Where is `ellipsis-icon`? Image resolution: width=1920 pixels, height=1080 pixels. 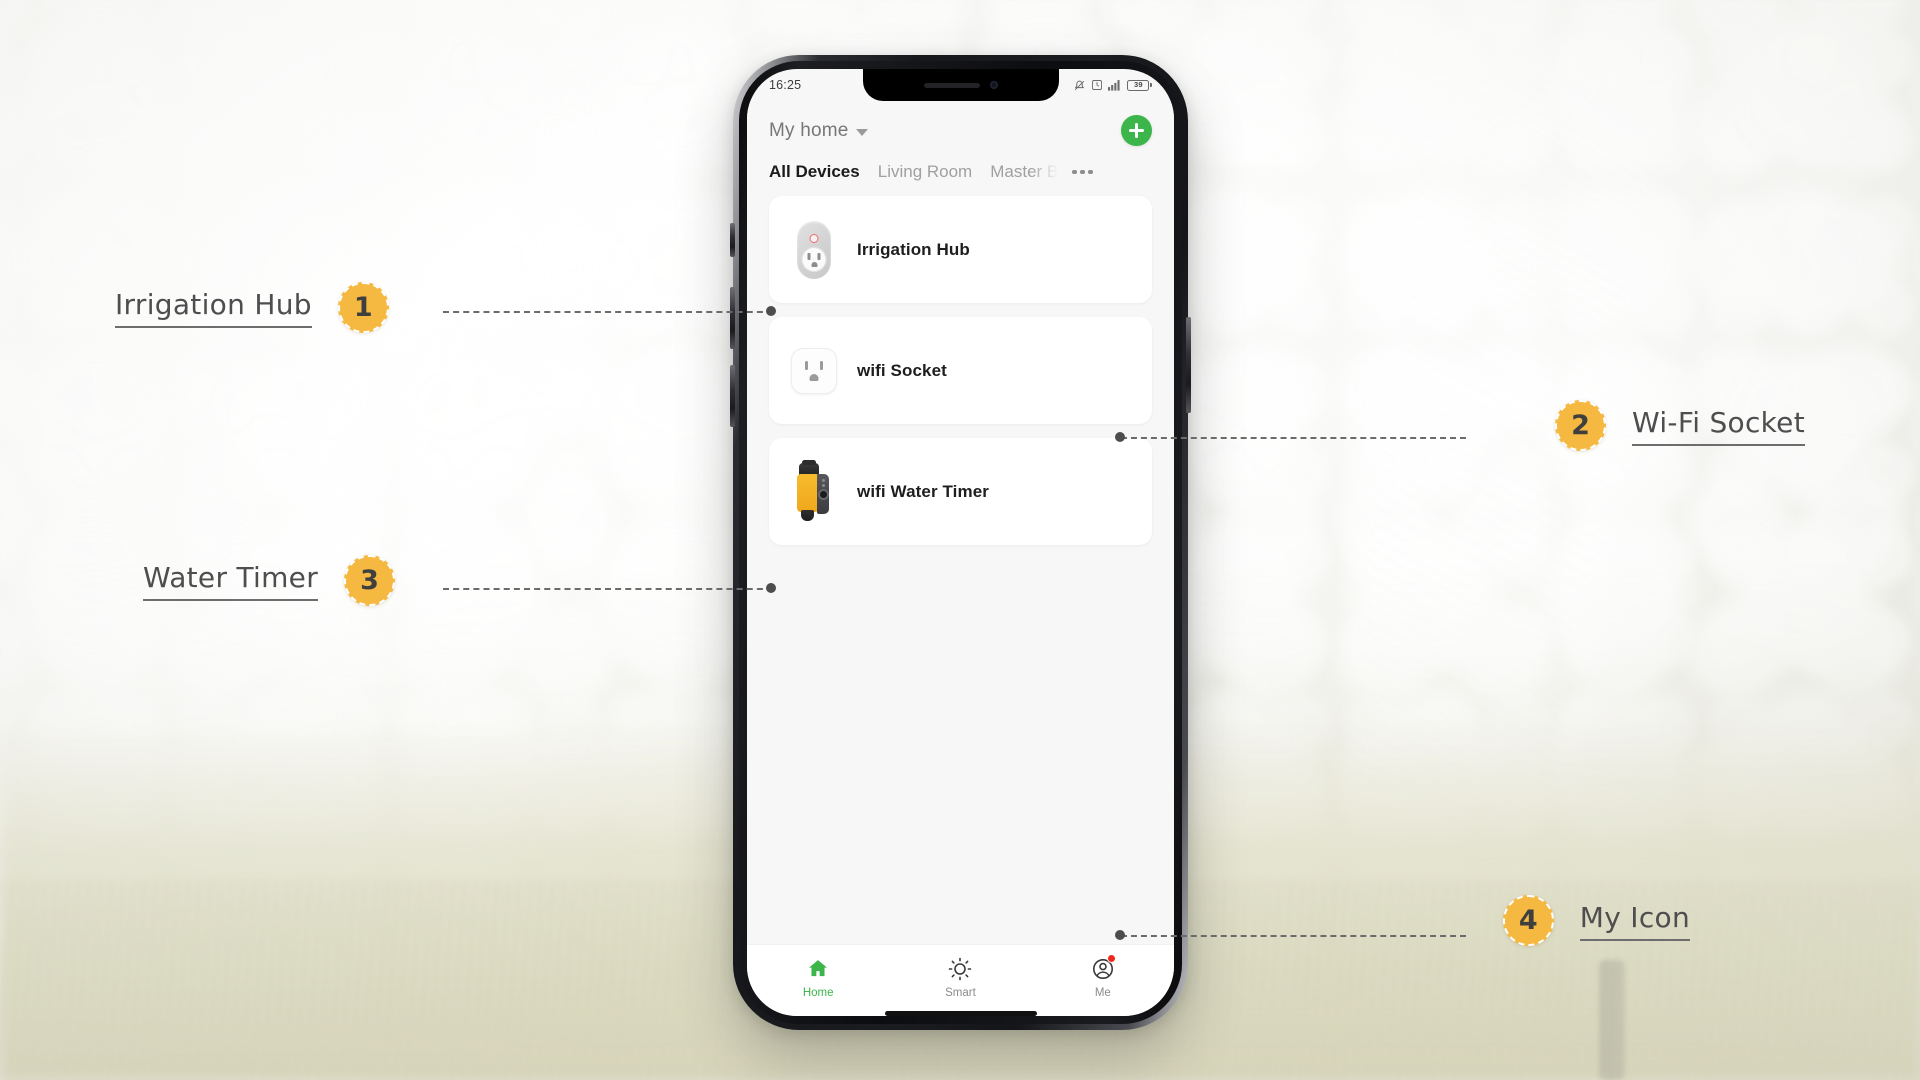
ellipsis-icon is located at coordinates (1082, 172).